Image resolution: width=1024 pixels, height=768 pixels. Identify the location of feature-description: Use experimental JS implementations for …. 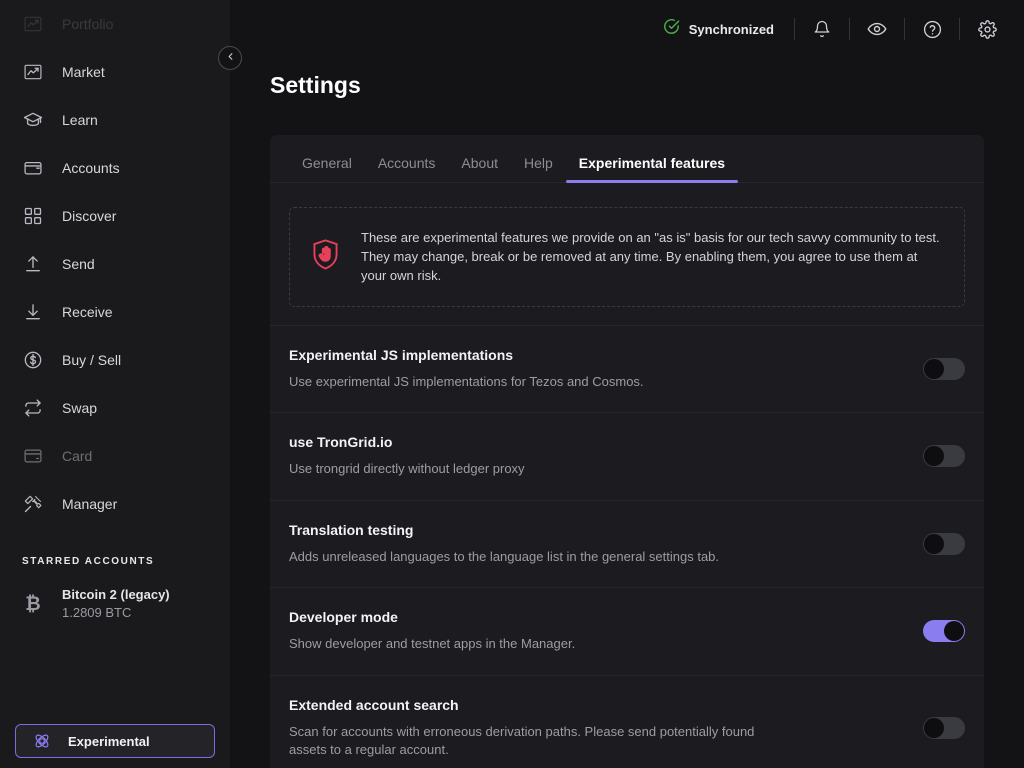
(466, 381).